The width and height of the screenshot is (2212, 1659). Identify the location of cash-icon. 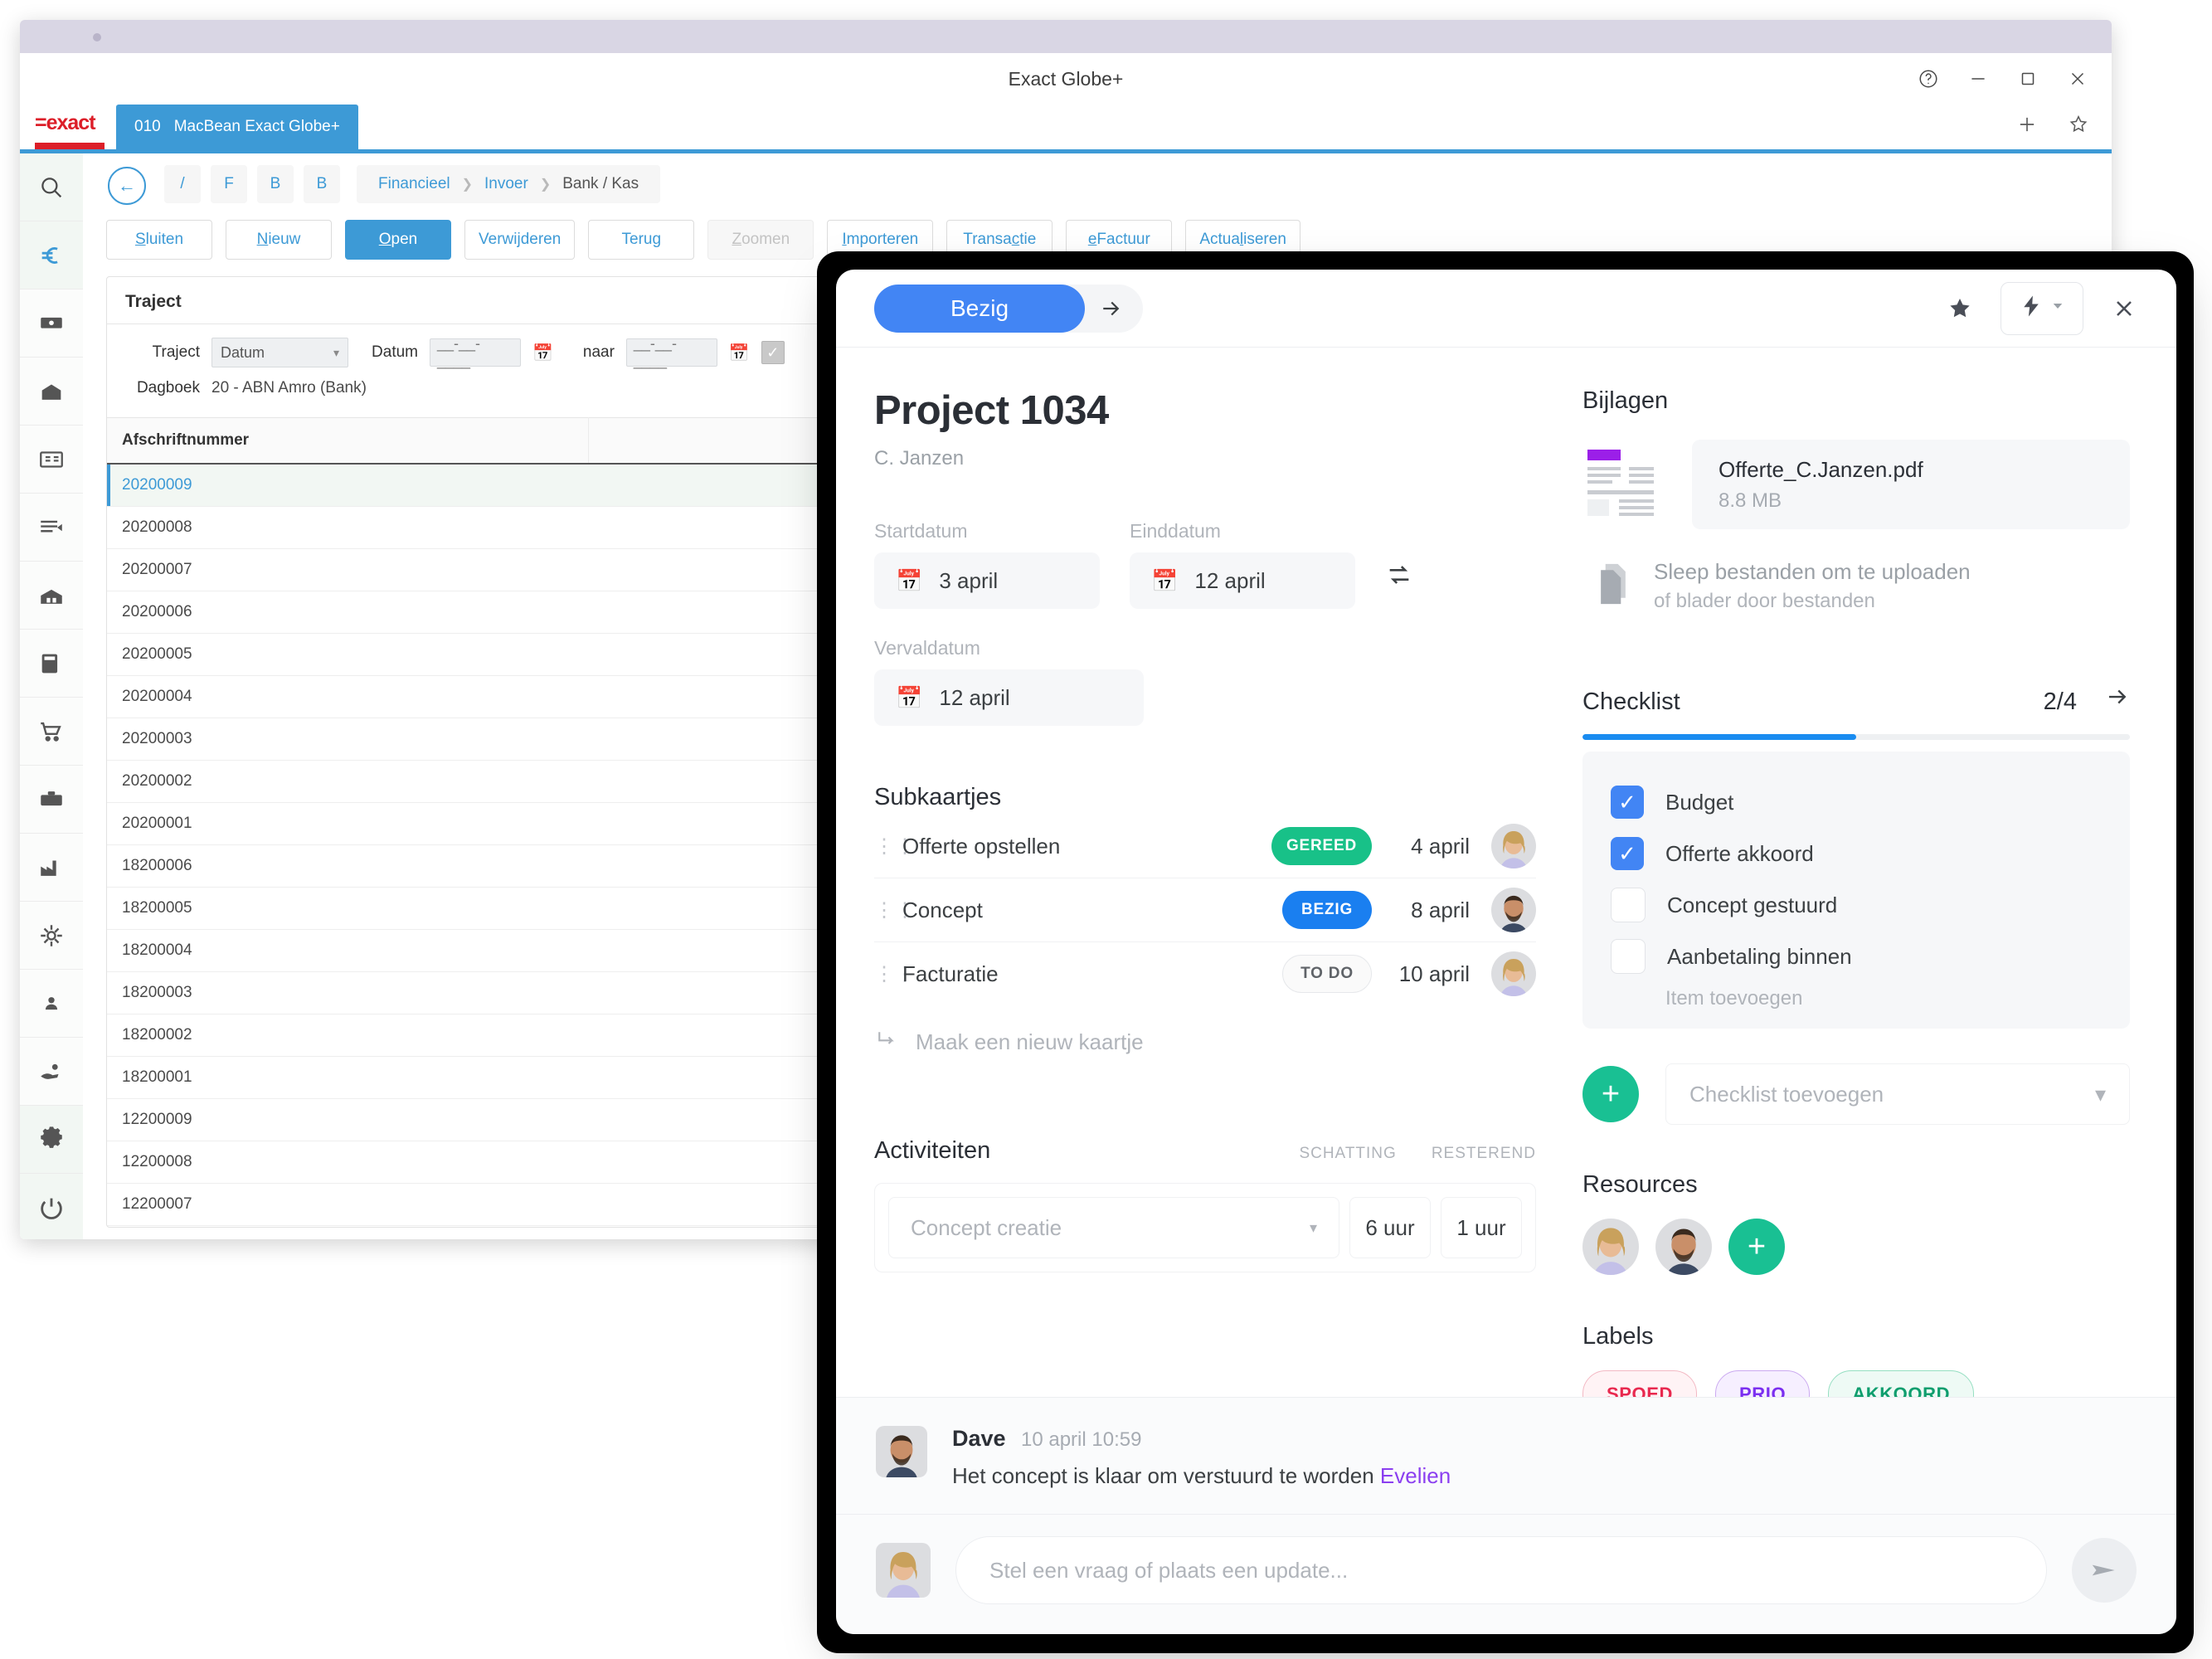
(51, 323).